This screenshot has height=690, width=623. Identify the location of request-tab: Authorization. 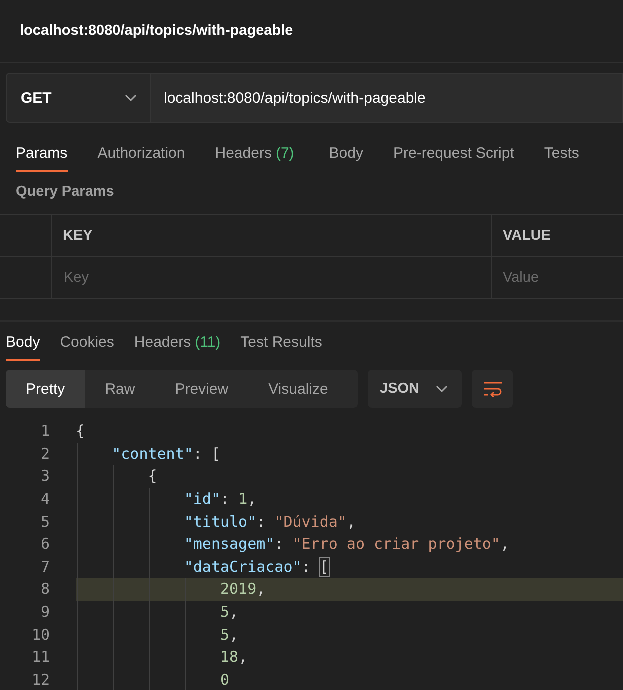
(142, 157).